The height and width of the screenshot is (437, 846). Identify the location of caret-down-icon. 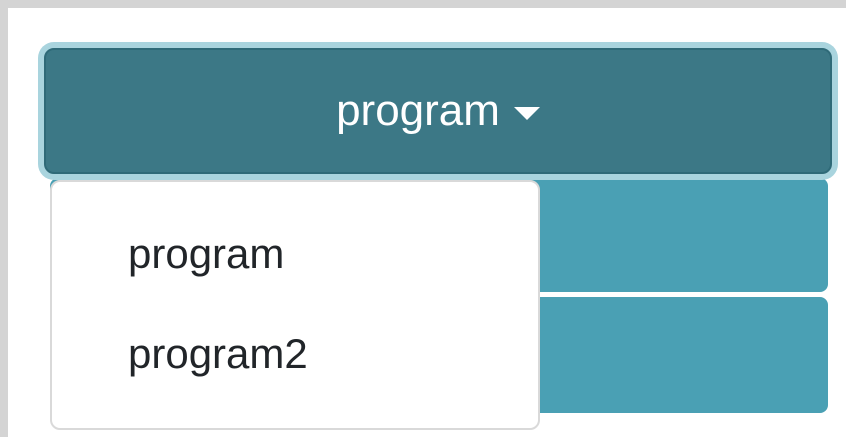
(526, 113).